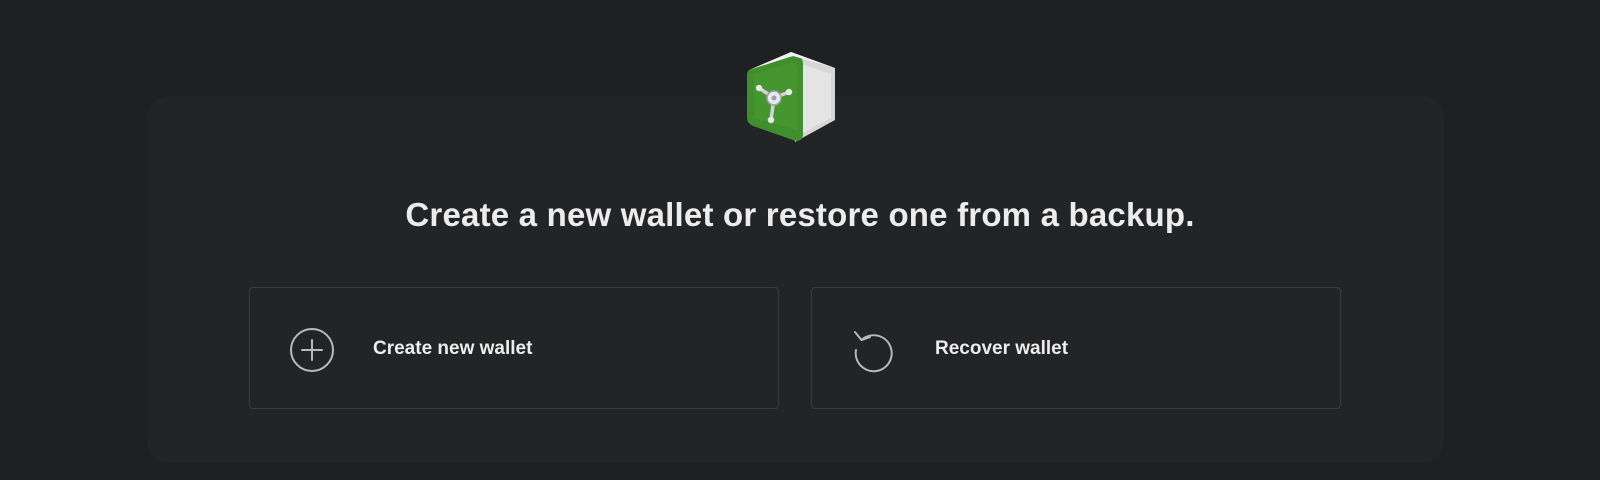  I want to click on vault-cube-logo-icon, so click(791, 97).